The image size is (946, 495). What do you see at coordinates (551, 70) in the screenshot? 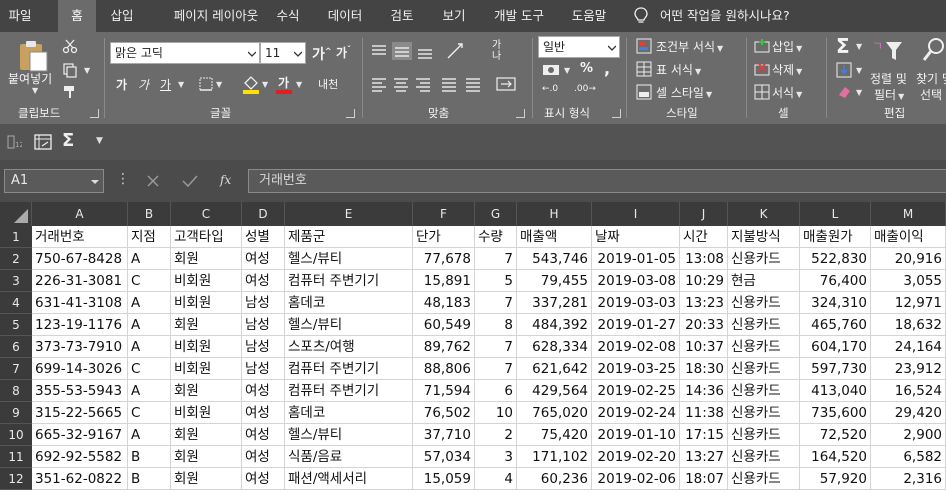
I see `accounting-format-icon` at bounding box center [551, 70].